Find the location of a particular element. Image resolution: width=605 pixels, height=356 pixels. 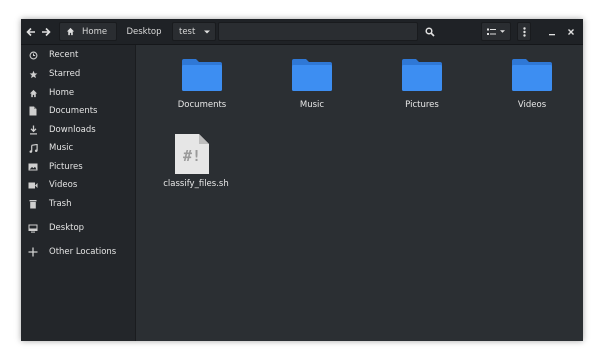

breadcrumb-test: test is located at coordinates (194, 31).